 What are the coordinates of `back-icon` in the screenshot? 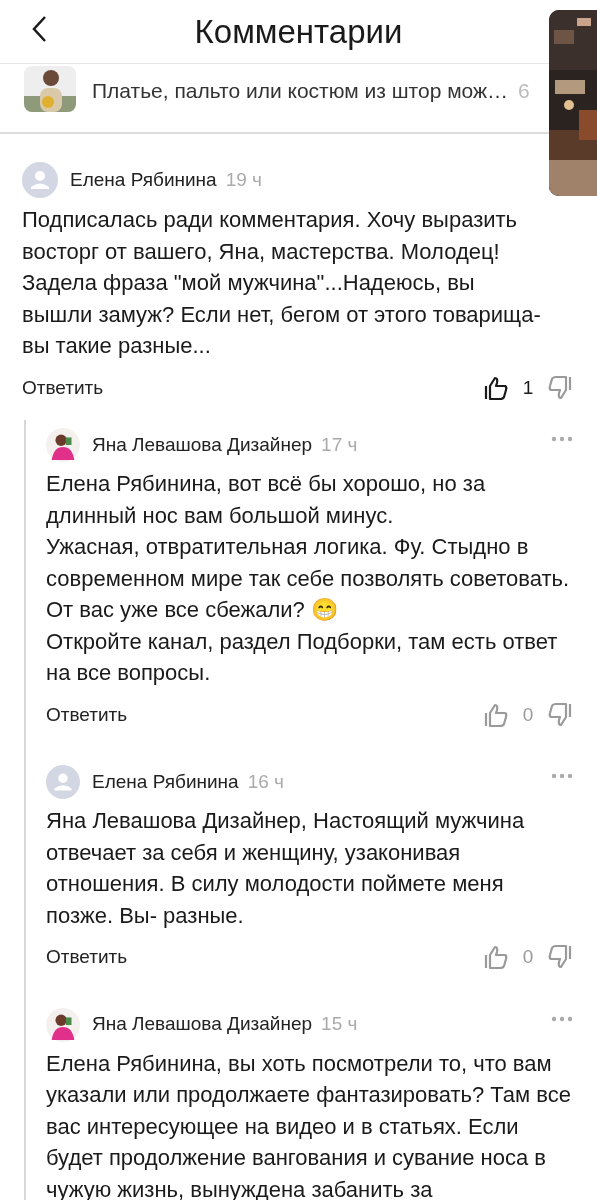 It's located at (39, 29).